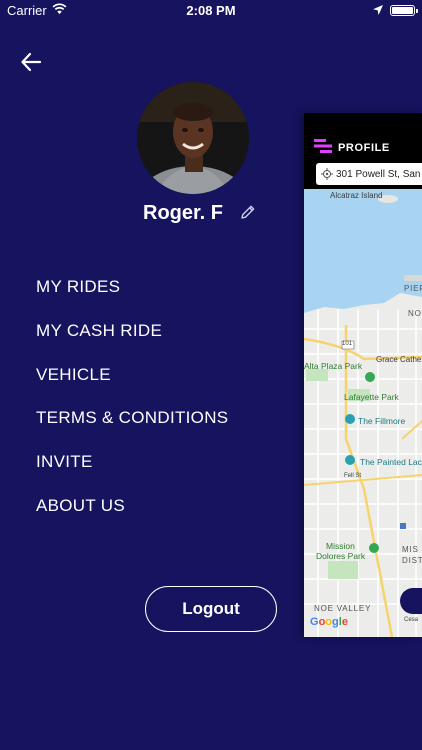 This screenshot has width=422, height=750. Describe the element at coordinates (404, 10) in the screenshot. I see `battery-icon` at that location.